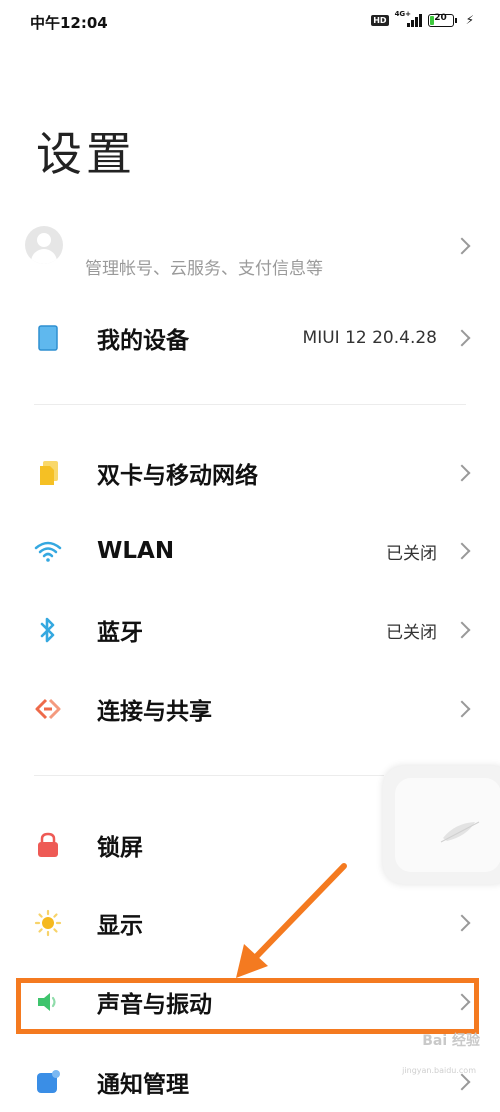 Image resolution: width=500 pixels, height=1112 pixels. What do you see at coordinates (250, 338) in the screenshot?
I see `settings-item-my-device: 我的设备 MIUI 12 20.4.28` at bounding box center [250, 338].